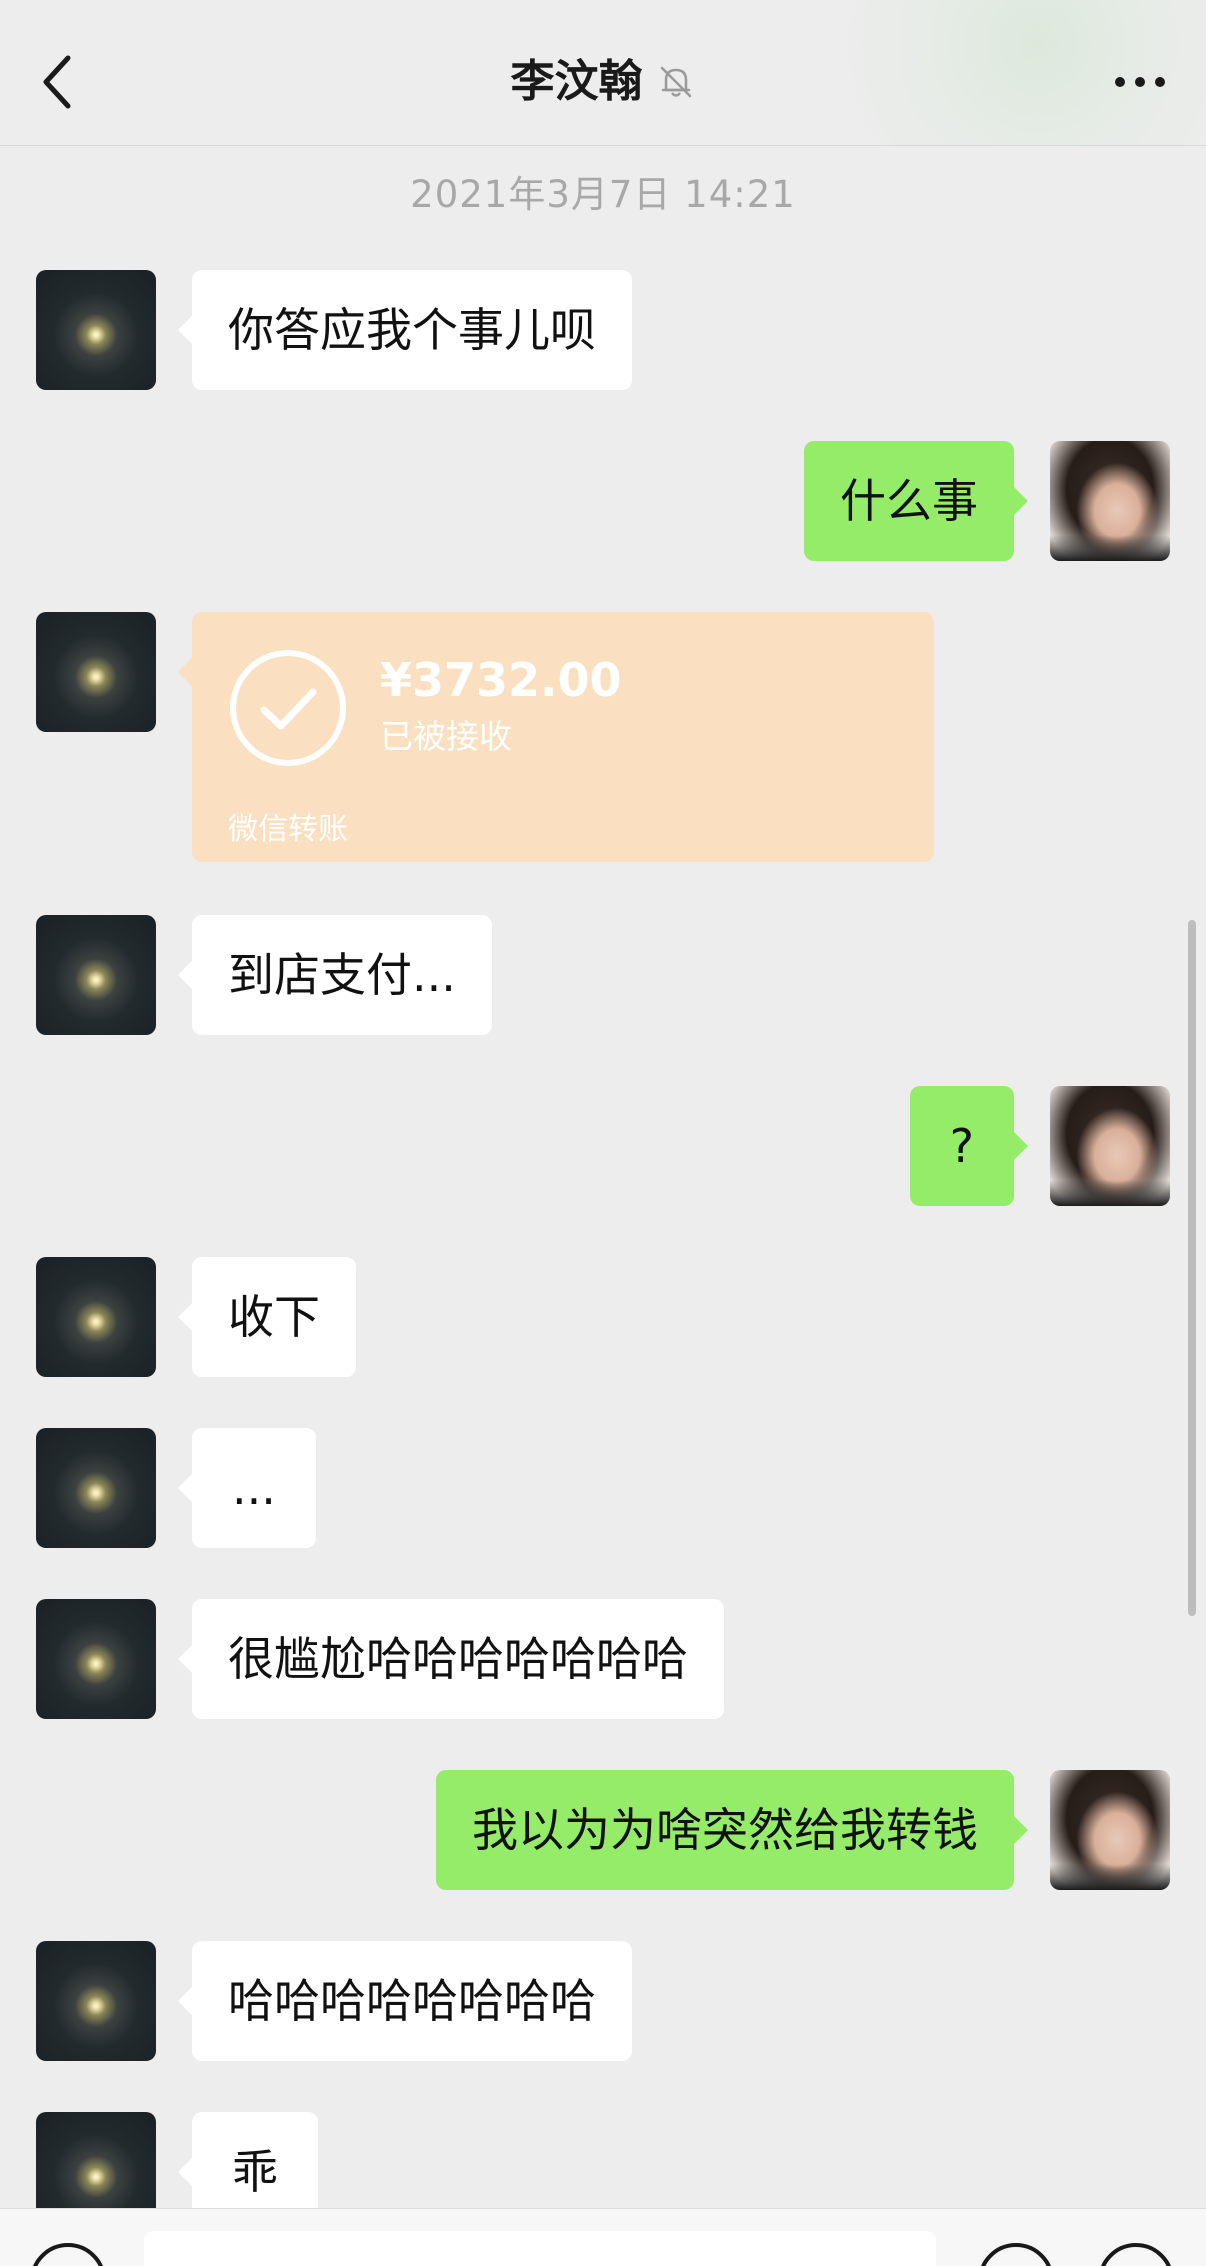  Describe the element at coordinates (1192, 1268) in the screenshot. I see `chat-scrollbar` at that location.